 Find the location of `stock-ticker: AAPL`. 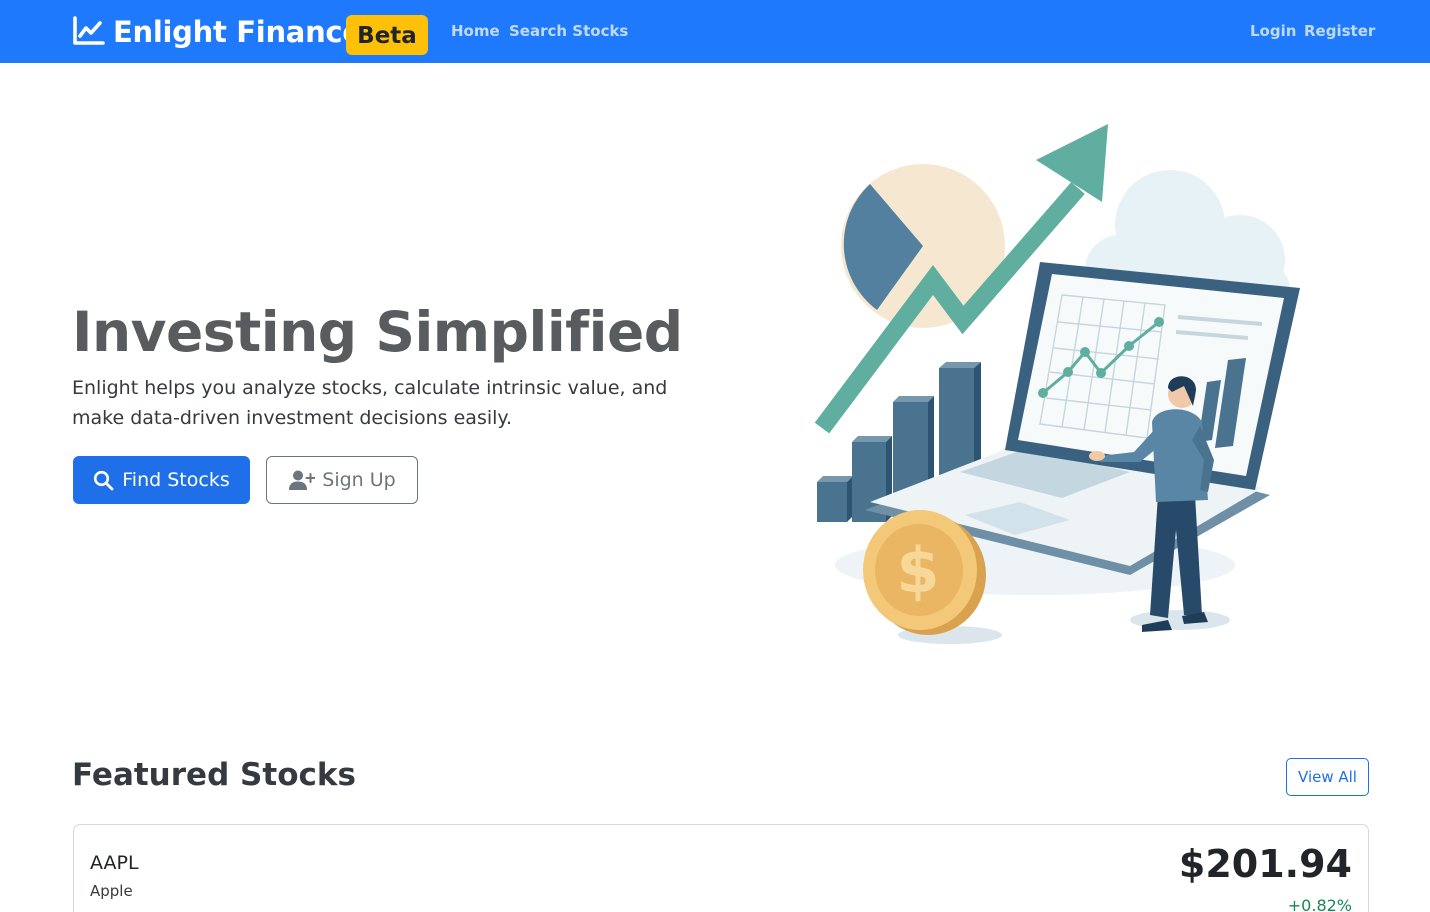

stock-ticker: AAPL is located at coordinates (114, 863).